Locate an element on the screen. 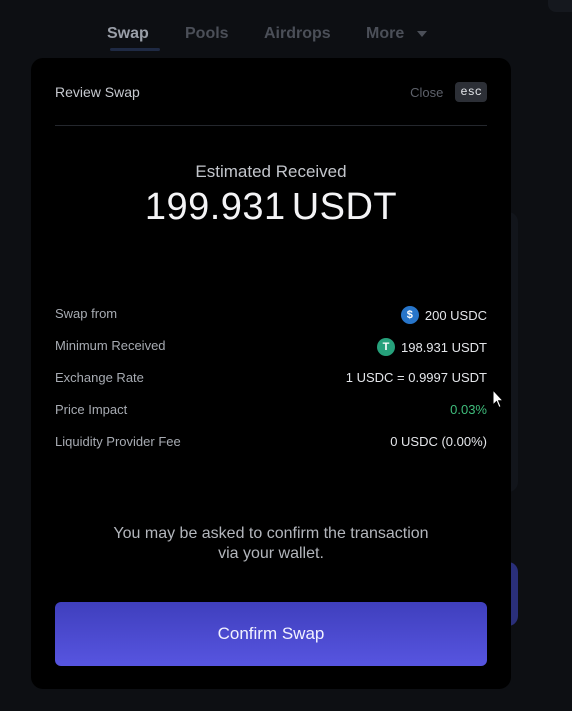 This screenshot has height=711, width=572. background-panel-corner is located at coordinates (560, 6).